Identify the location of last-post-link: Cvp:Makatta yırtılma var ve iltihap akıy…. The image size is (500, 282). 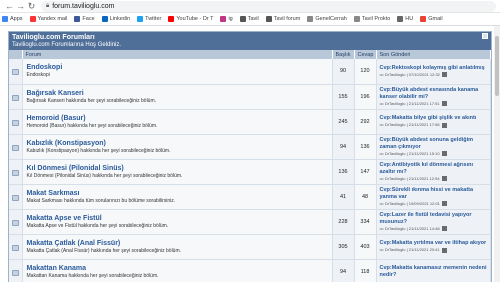
(434, 243).